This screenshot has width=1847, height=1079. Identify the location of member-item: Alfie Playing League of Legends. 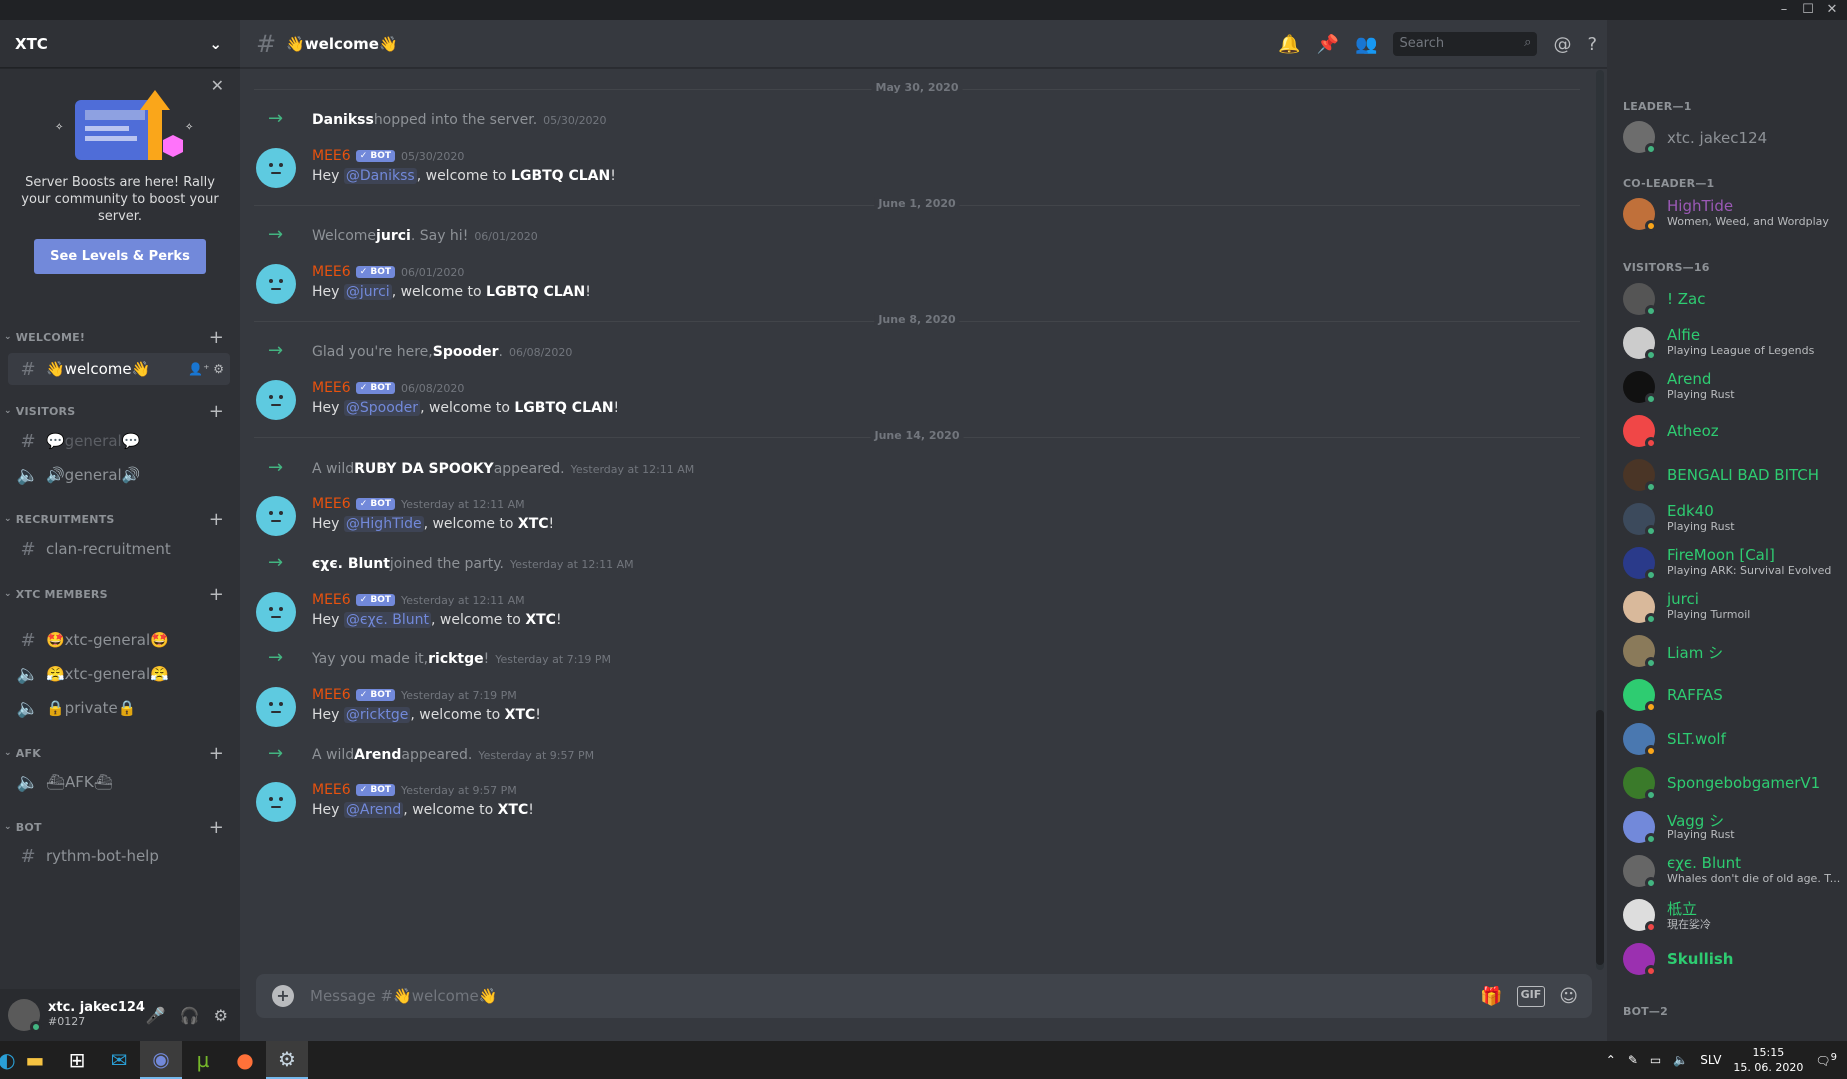
(1732, 343).